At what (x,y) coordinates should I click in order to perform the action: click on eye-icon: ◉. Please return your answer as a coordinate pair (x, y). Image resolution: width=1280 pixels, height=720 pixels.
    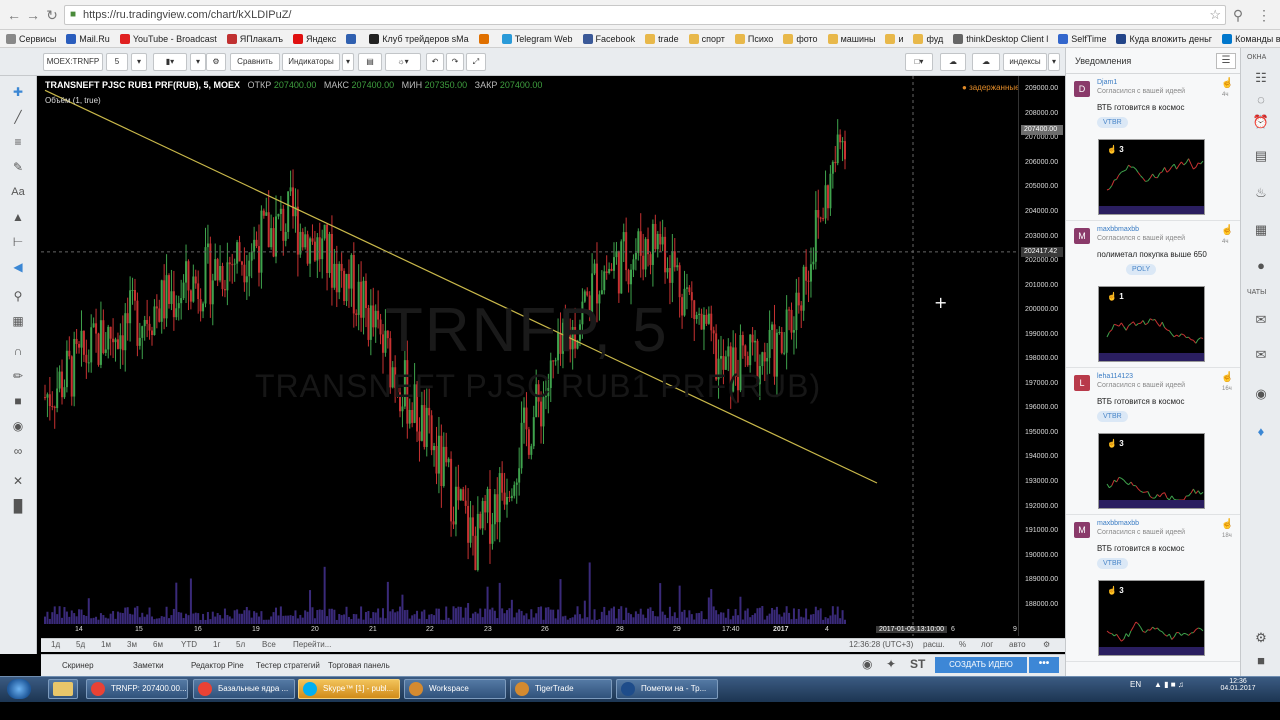
    Looking at the image, I should click on (18, 426).